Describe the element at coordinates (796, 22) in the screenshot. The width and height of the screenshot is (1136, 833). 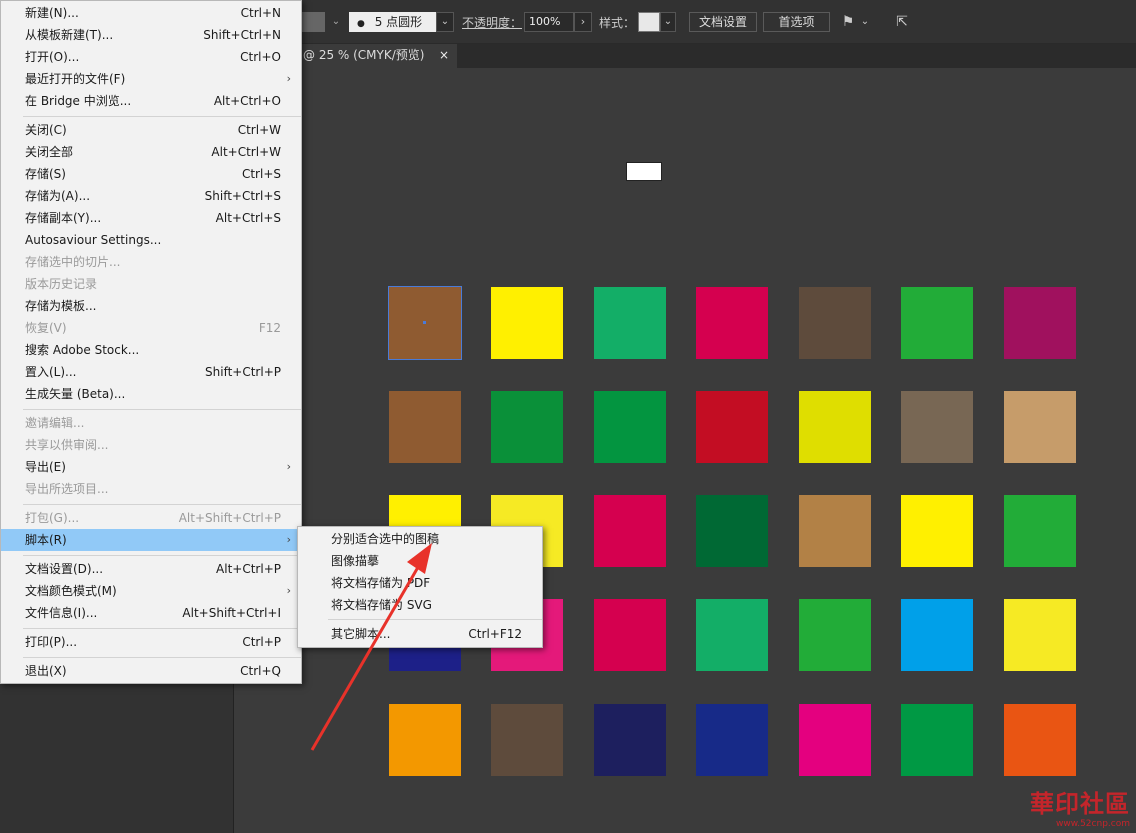
I see `preferences-button: 首选项` at that location.